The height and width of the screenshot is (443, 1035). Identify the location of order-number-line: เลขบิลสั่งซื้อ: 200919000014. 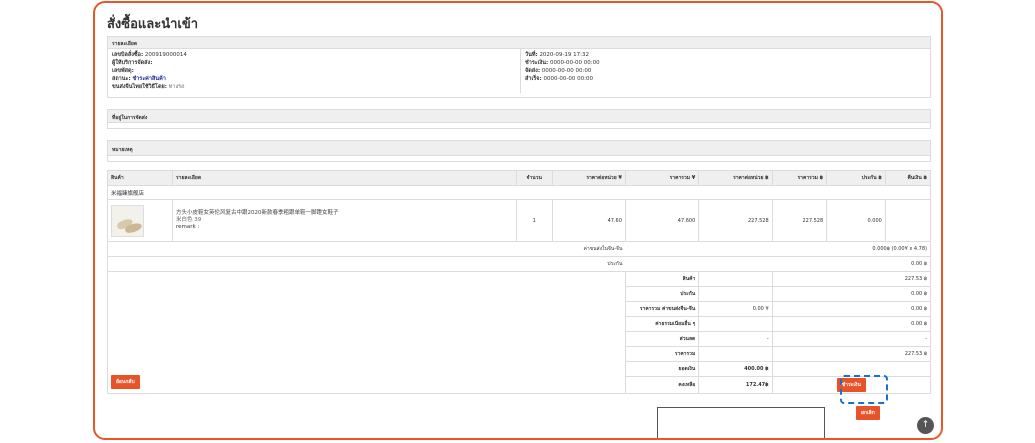
(149, 55).